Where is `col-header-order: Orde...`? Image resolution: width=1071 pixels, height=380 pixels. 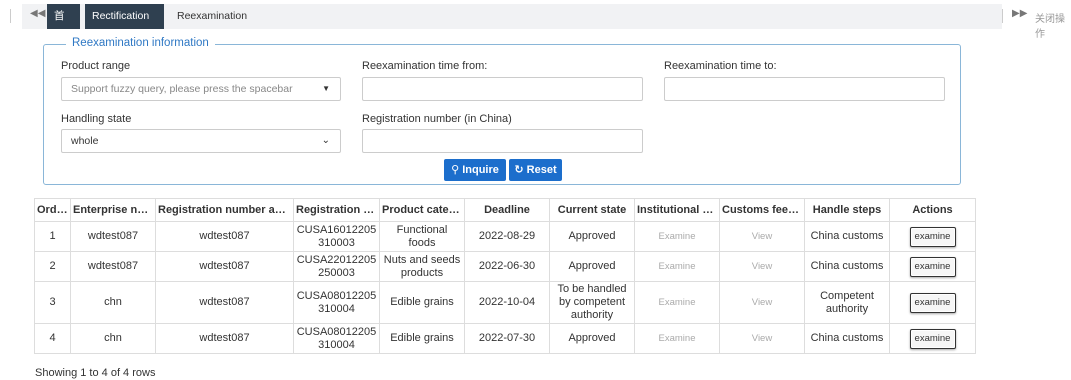 col-header-order: Orde... is located at coordinates (52, 210).